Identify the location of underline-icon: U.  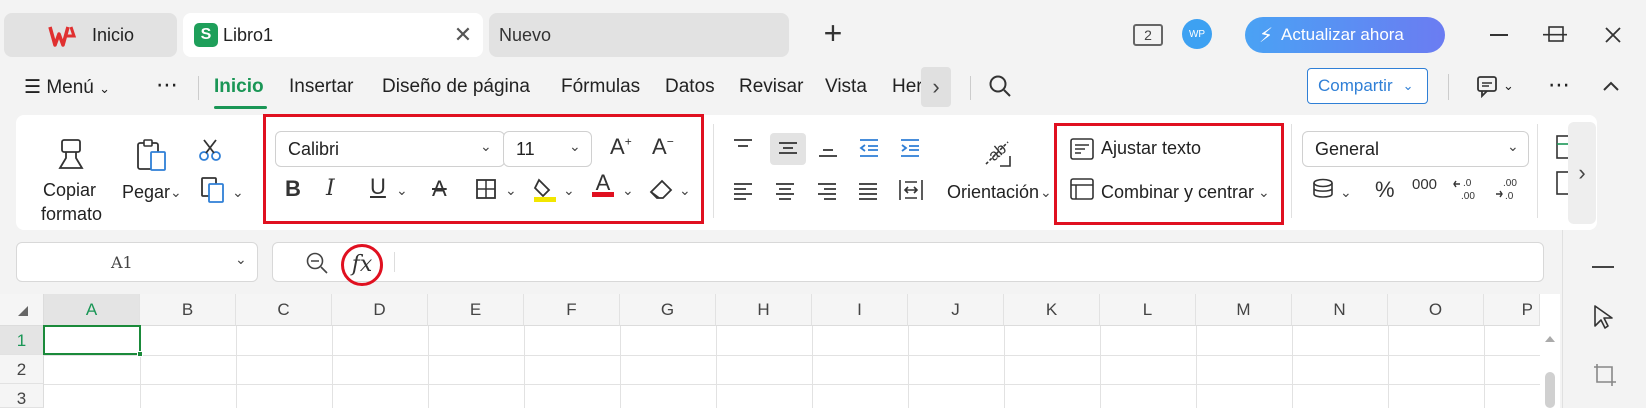
(378, 187).